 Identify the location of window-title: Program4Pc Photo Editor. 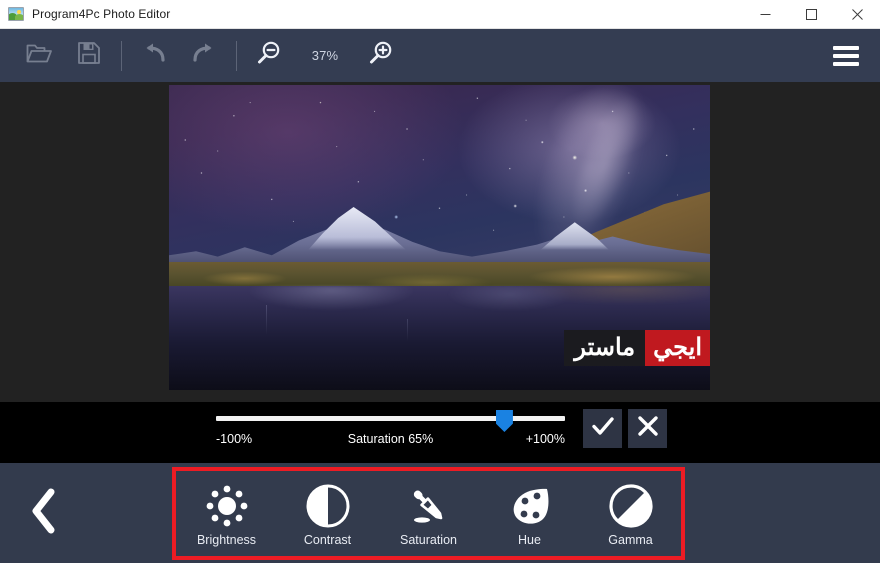
(101, 14).